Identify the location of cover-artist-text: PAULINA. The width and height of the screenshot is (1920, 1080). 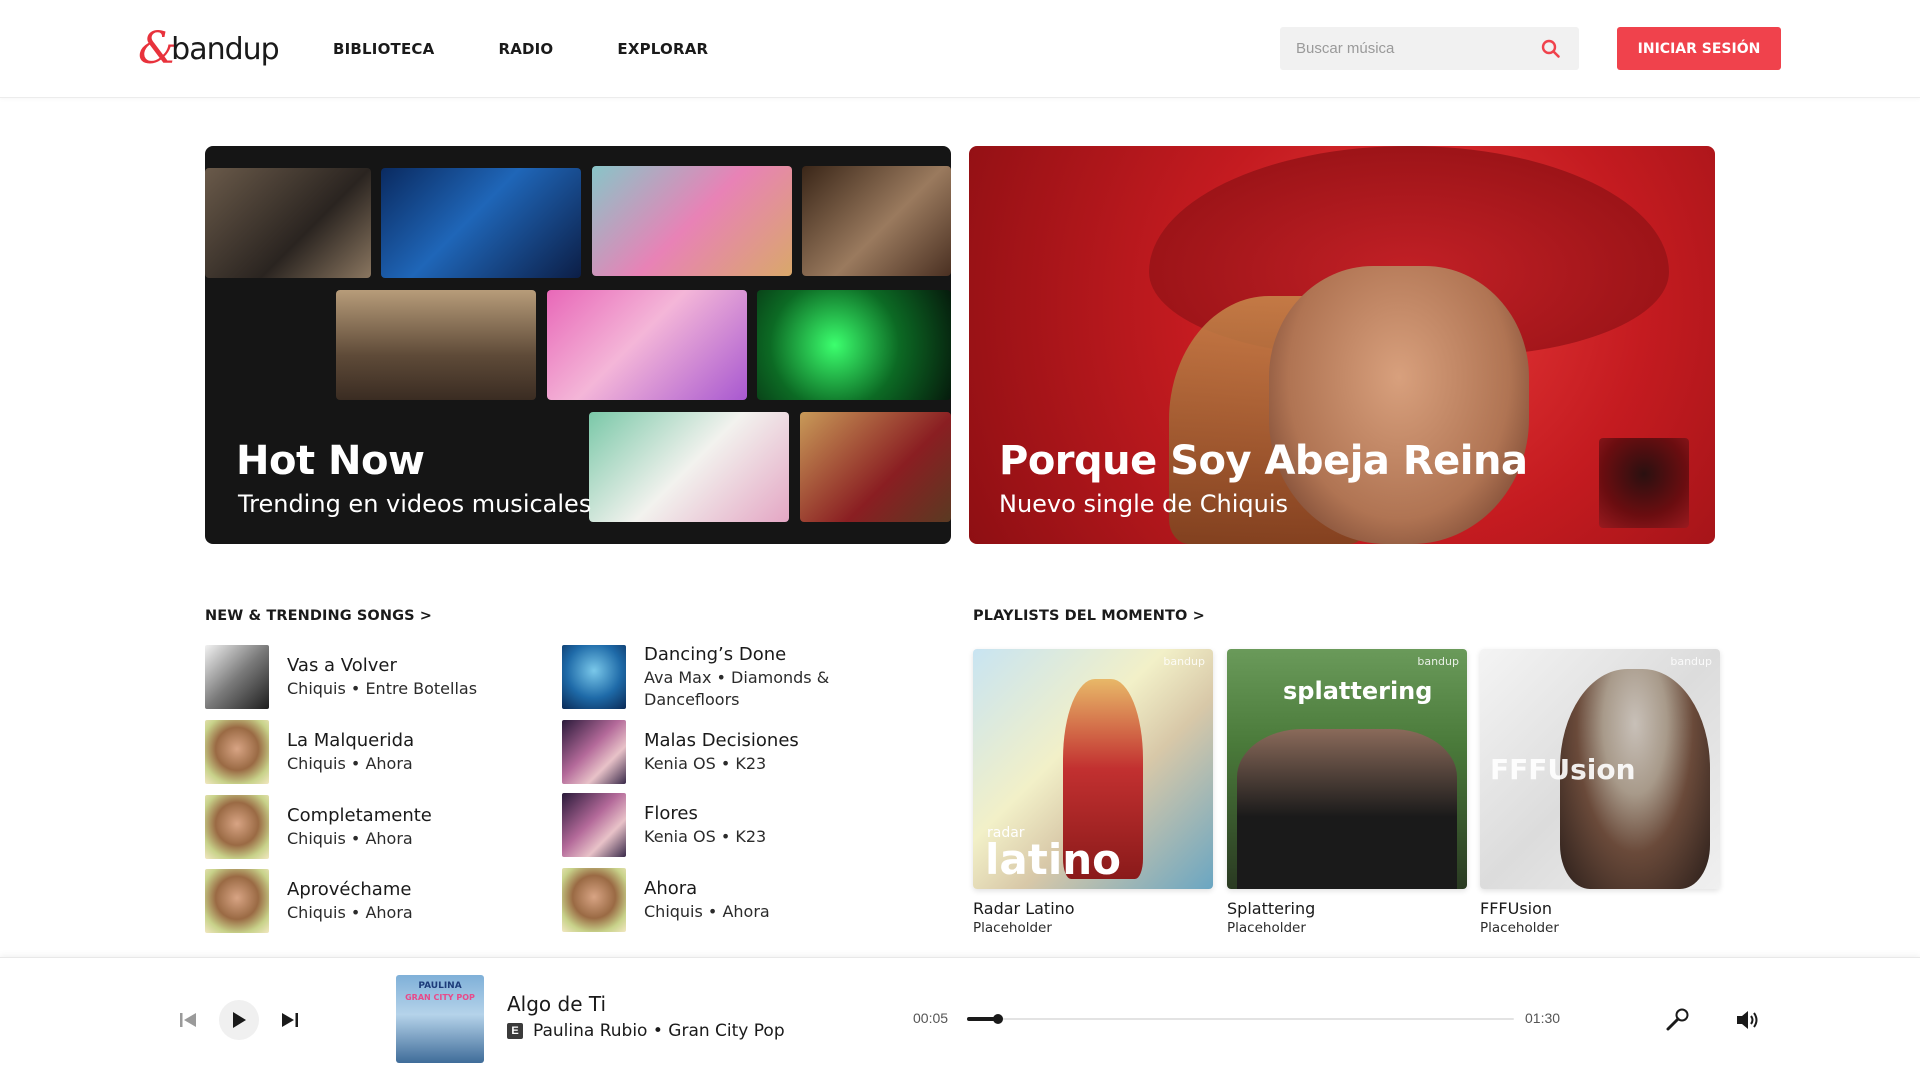
(440, 986).